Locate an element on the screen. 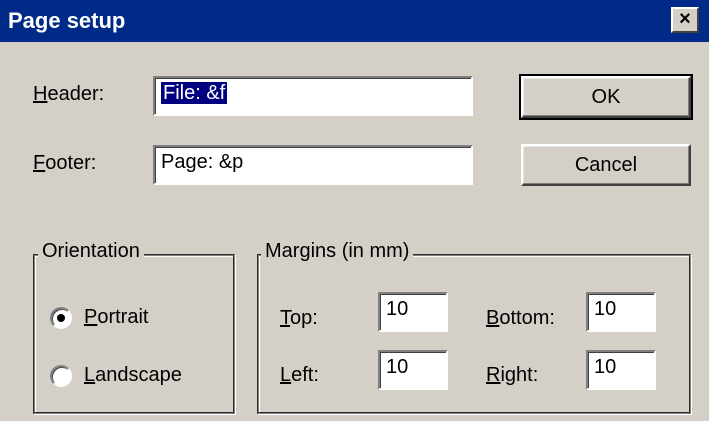 The width and height of the screenshot is (709, 421). bottom-margin-input: 10 is located at coordinates (621, 312).